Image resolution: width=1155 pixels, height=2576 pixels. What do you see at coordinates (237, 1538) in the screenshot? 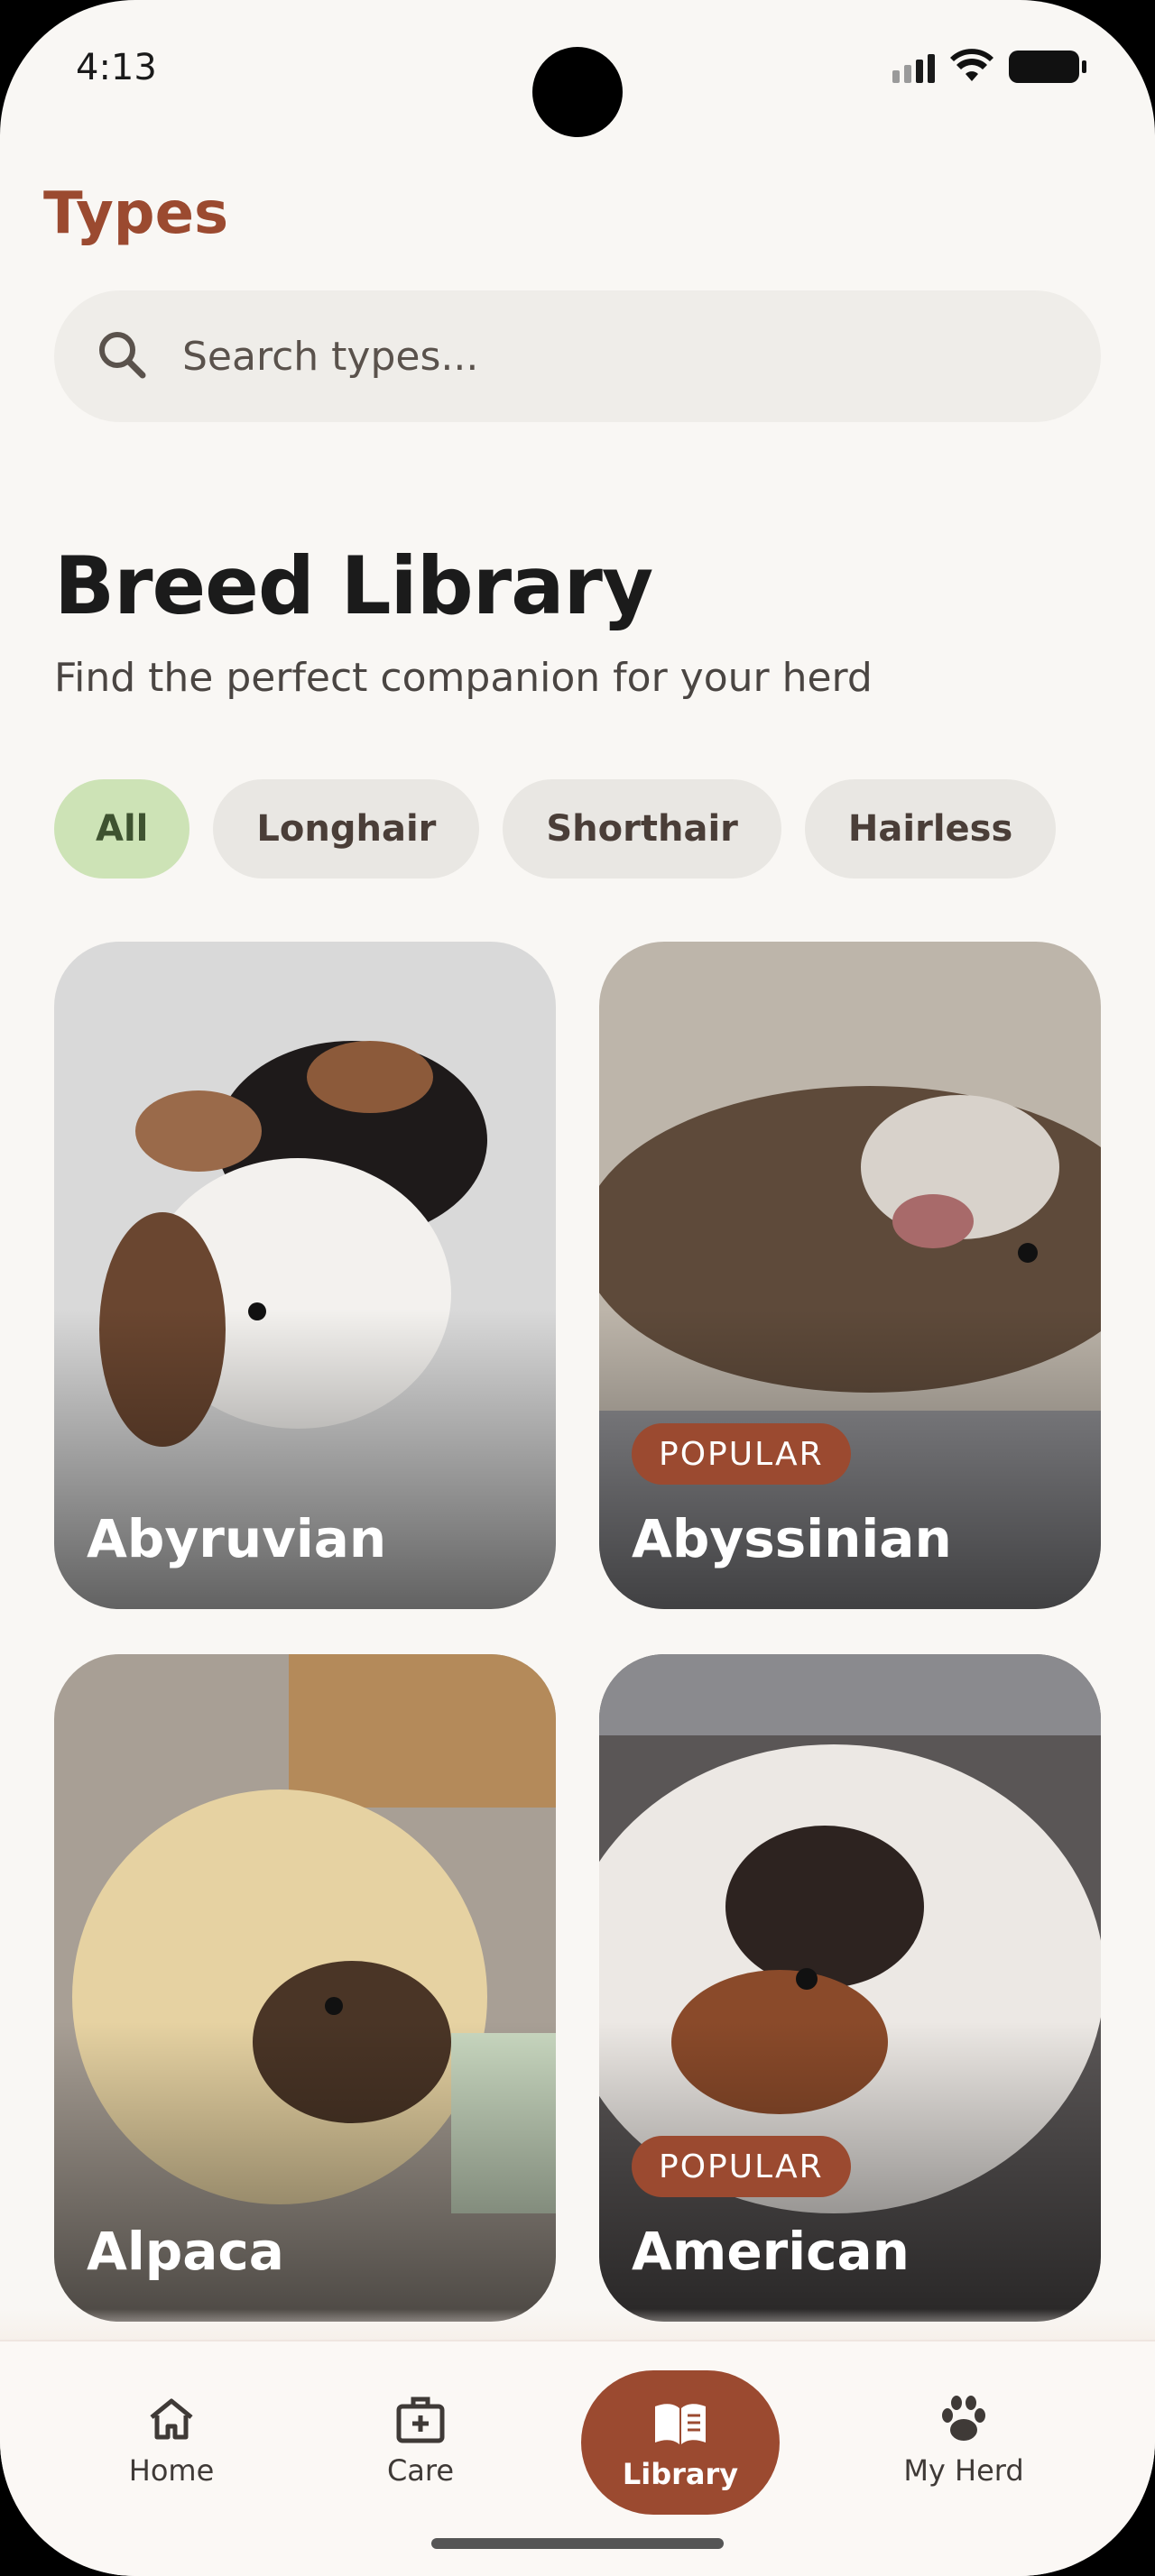
I see `breed-name: Abyruvian` at bounding box center [237, 1538].